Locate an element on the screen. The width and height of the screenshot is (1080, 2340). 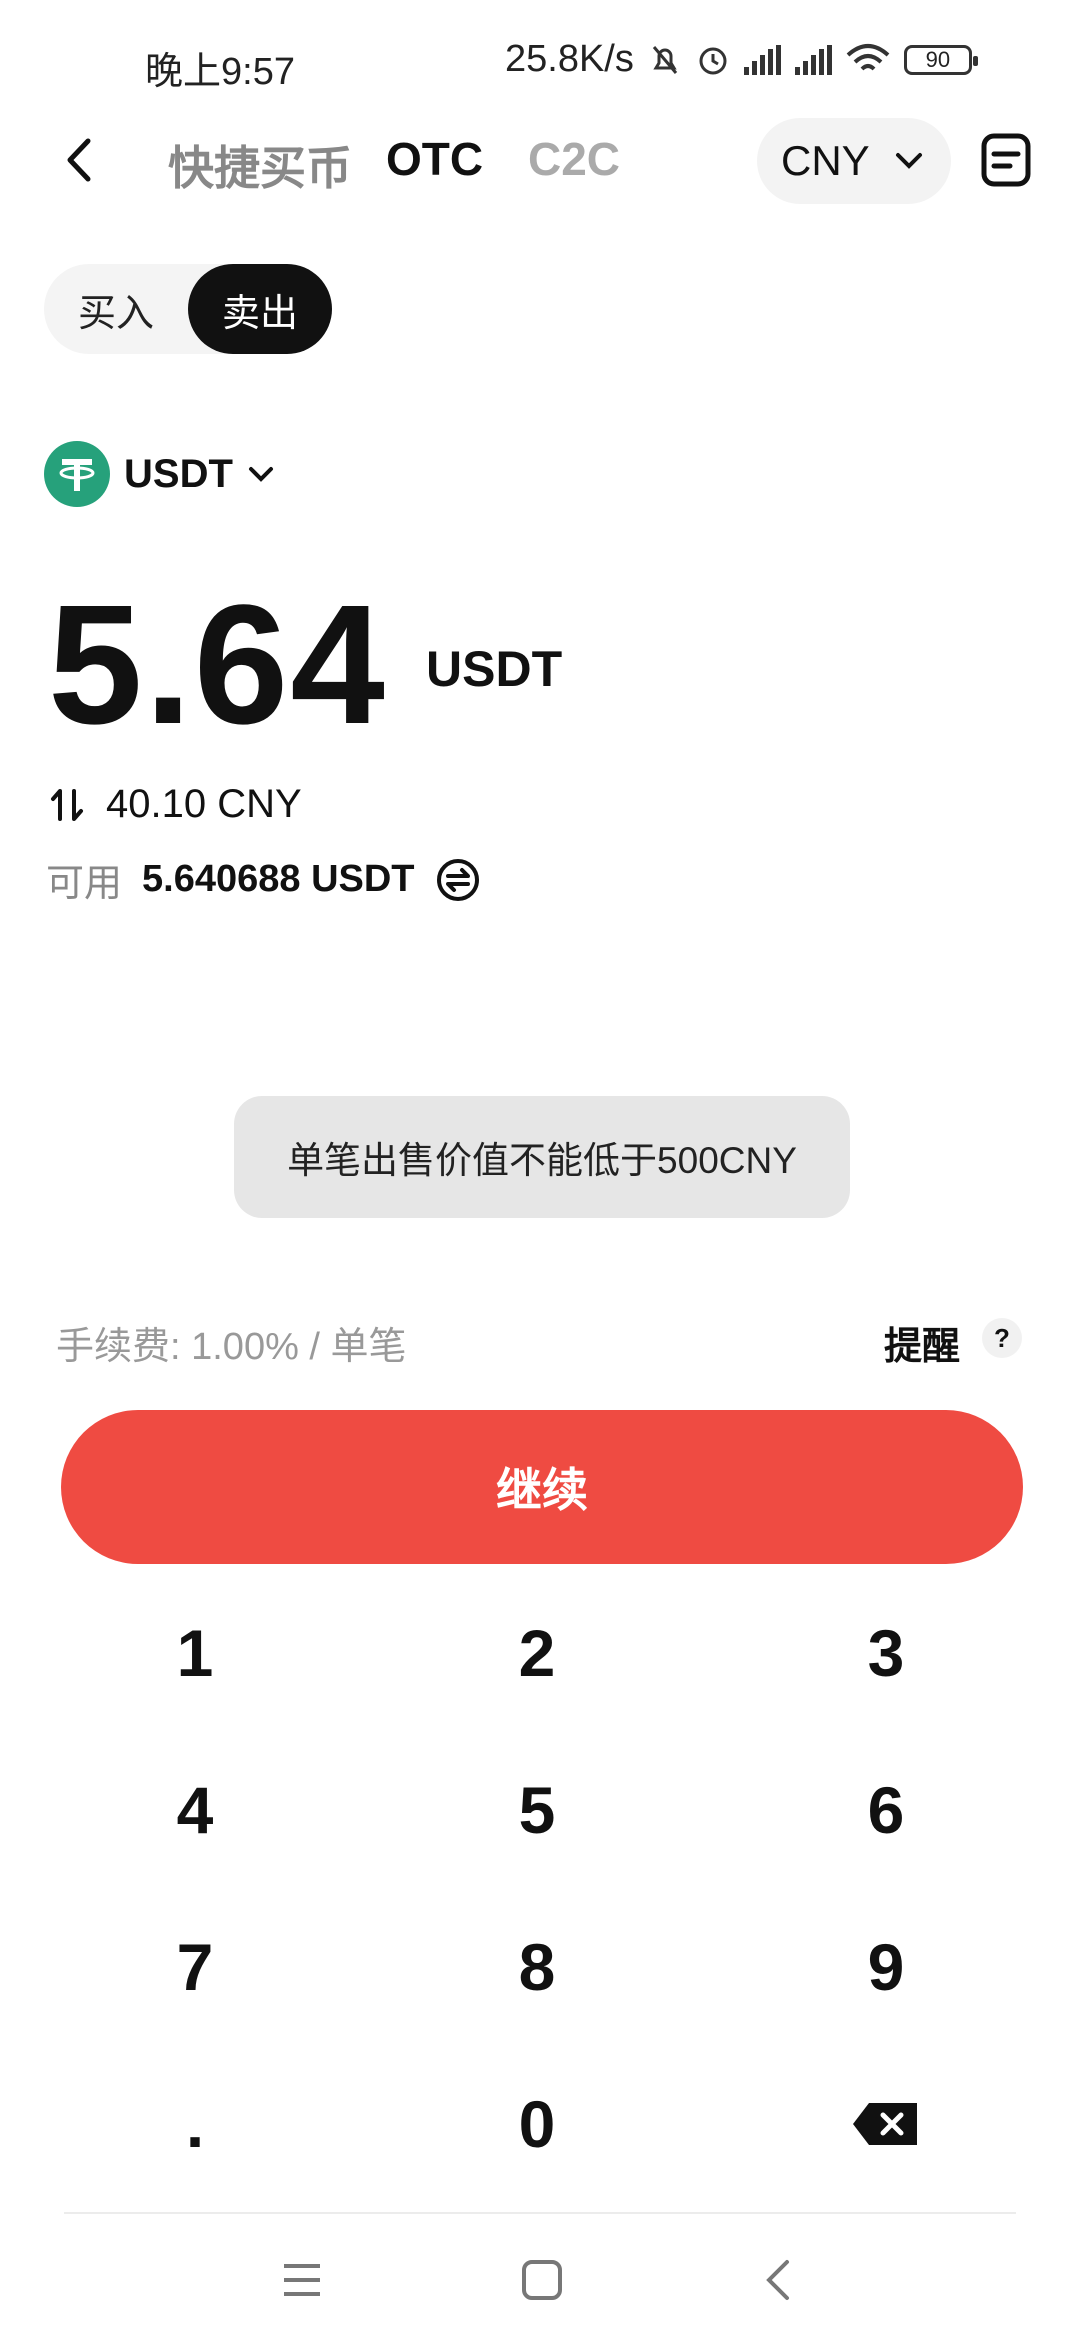
back-arrow-icon is located at coordinates (80, 160).